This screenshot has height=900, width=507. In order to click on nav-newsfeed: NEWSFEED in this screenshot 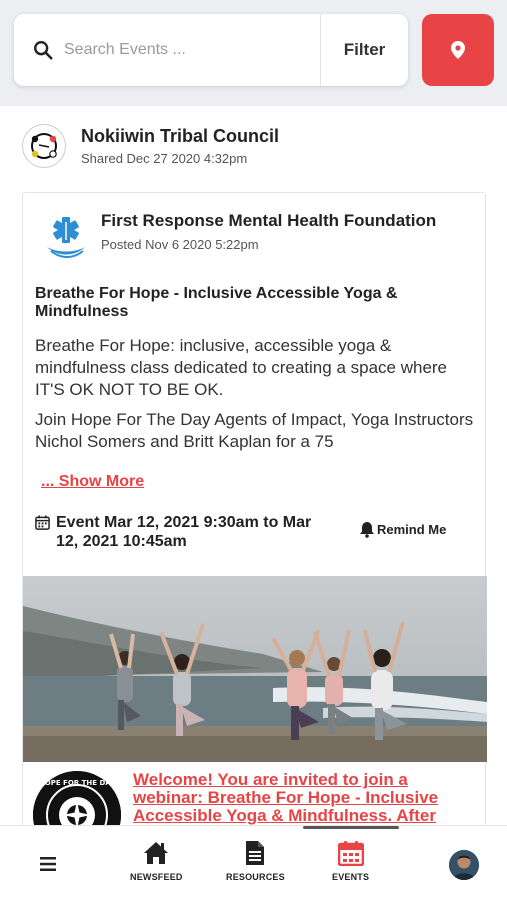, I will do `click(156, 861)`.